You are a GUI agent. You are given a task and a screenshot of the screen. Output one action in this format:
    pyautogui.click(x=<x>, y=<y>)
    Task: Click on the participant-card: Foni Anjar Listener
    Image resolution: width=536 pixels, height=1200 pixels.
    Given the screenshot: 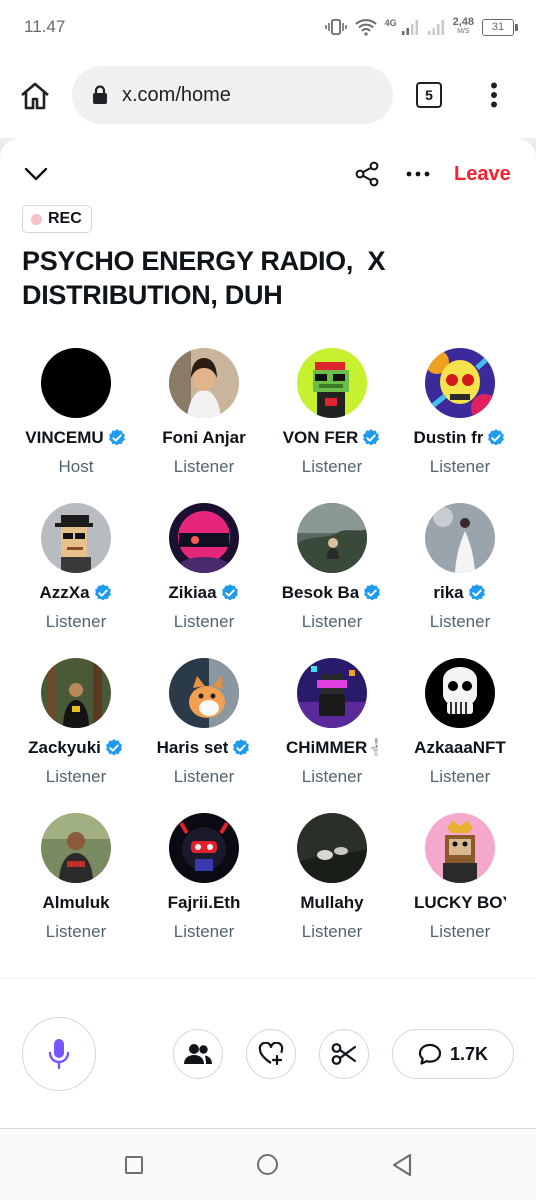 What is the action you would take?
    pyautogui.click(x=204, y=421)
    